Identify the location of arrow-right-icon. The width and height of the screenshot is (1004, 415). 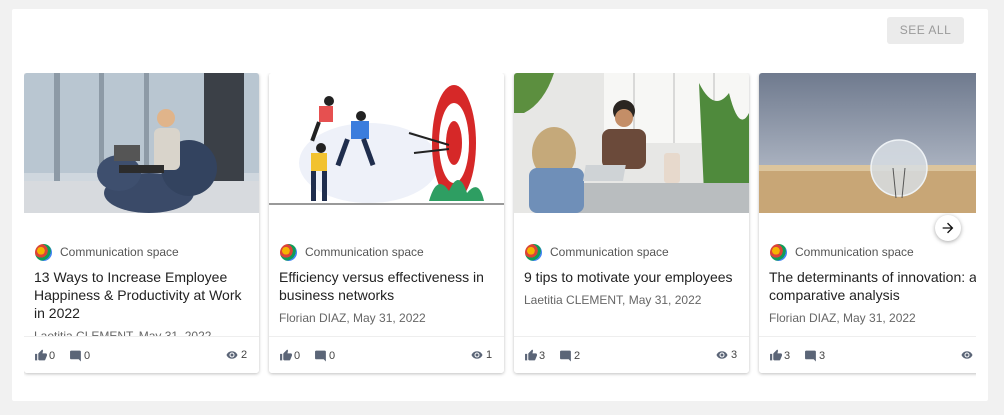
(948, 228).